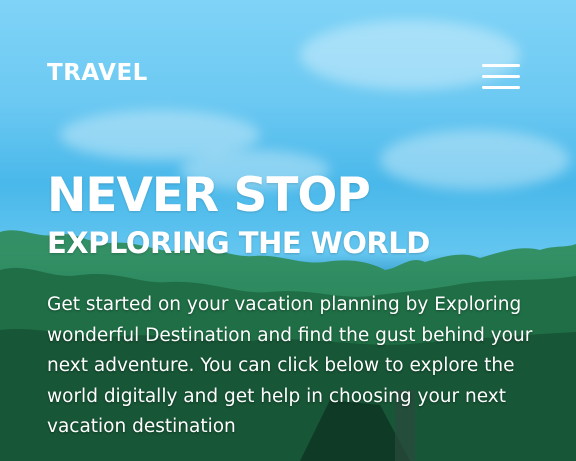 The width and height of the screenshot is (576, 461). Describe the element at coordinates (97, 73) in the screenshot. I see `site-logo: TRAVEL` at that location.